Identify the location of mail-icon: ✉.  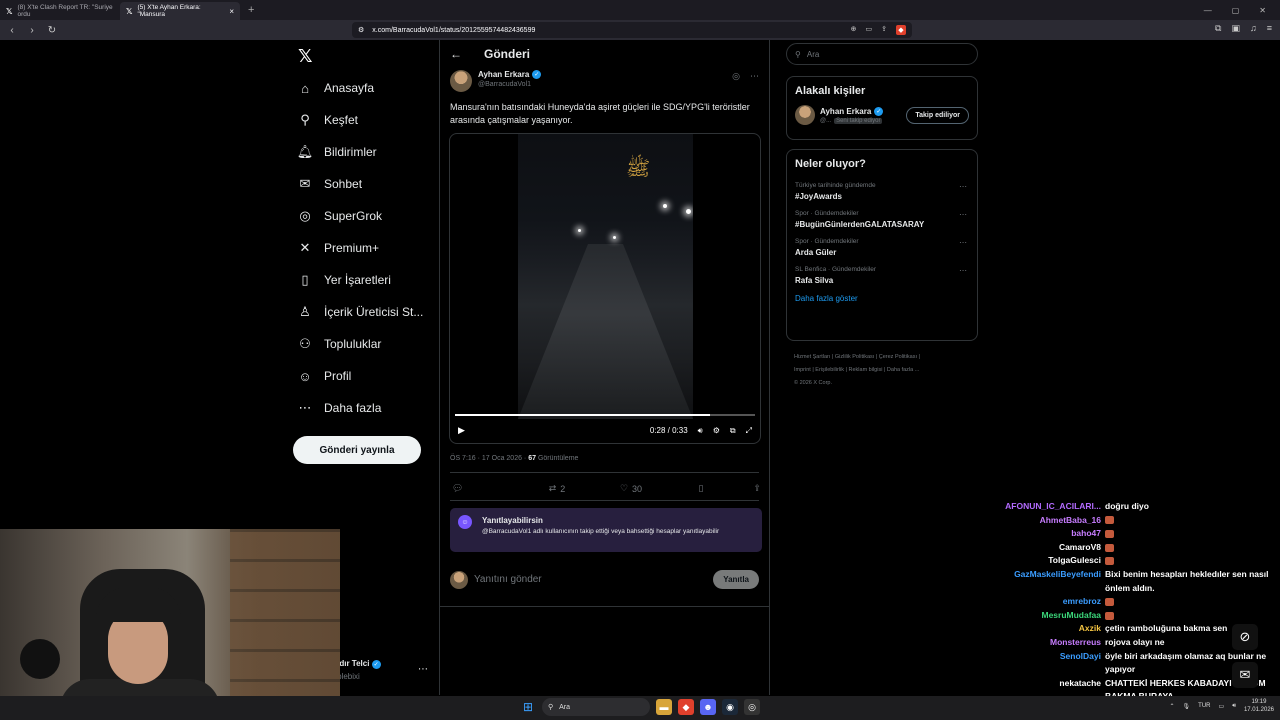
(305, 183).